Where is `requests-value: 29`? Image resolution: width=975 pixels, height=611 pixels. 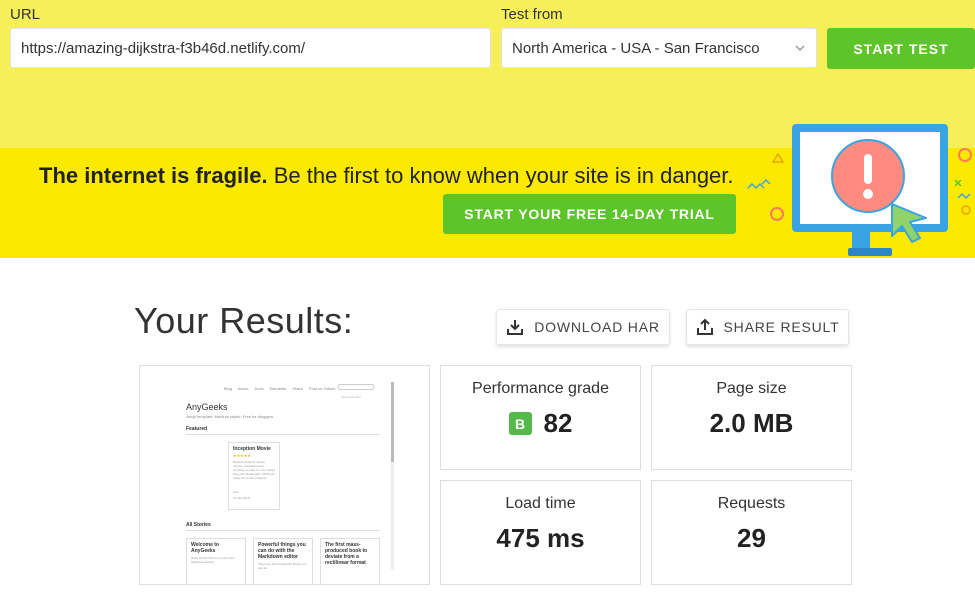
requests-value: 29 is located at coordinates (751, 538).